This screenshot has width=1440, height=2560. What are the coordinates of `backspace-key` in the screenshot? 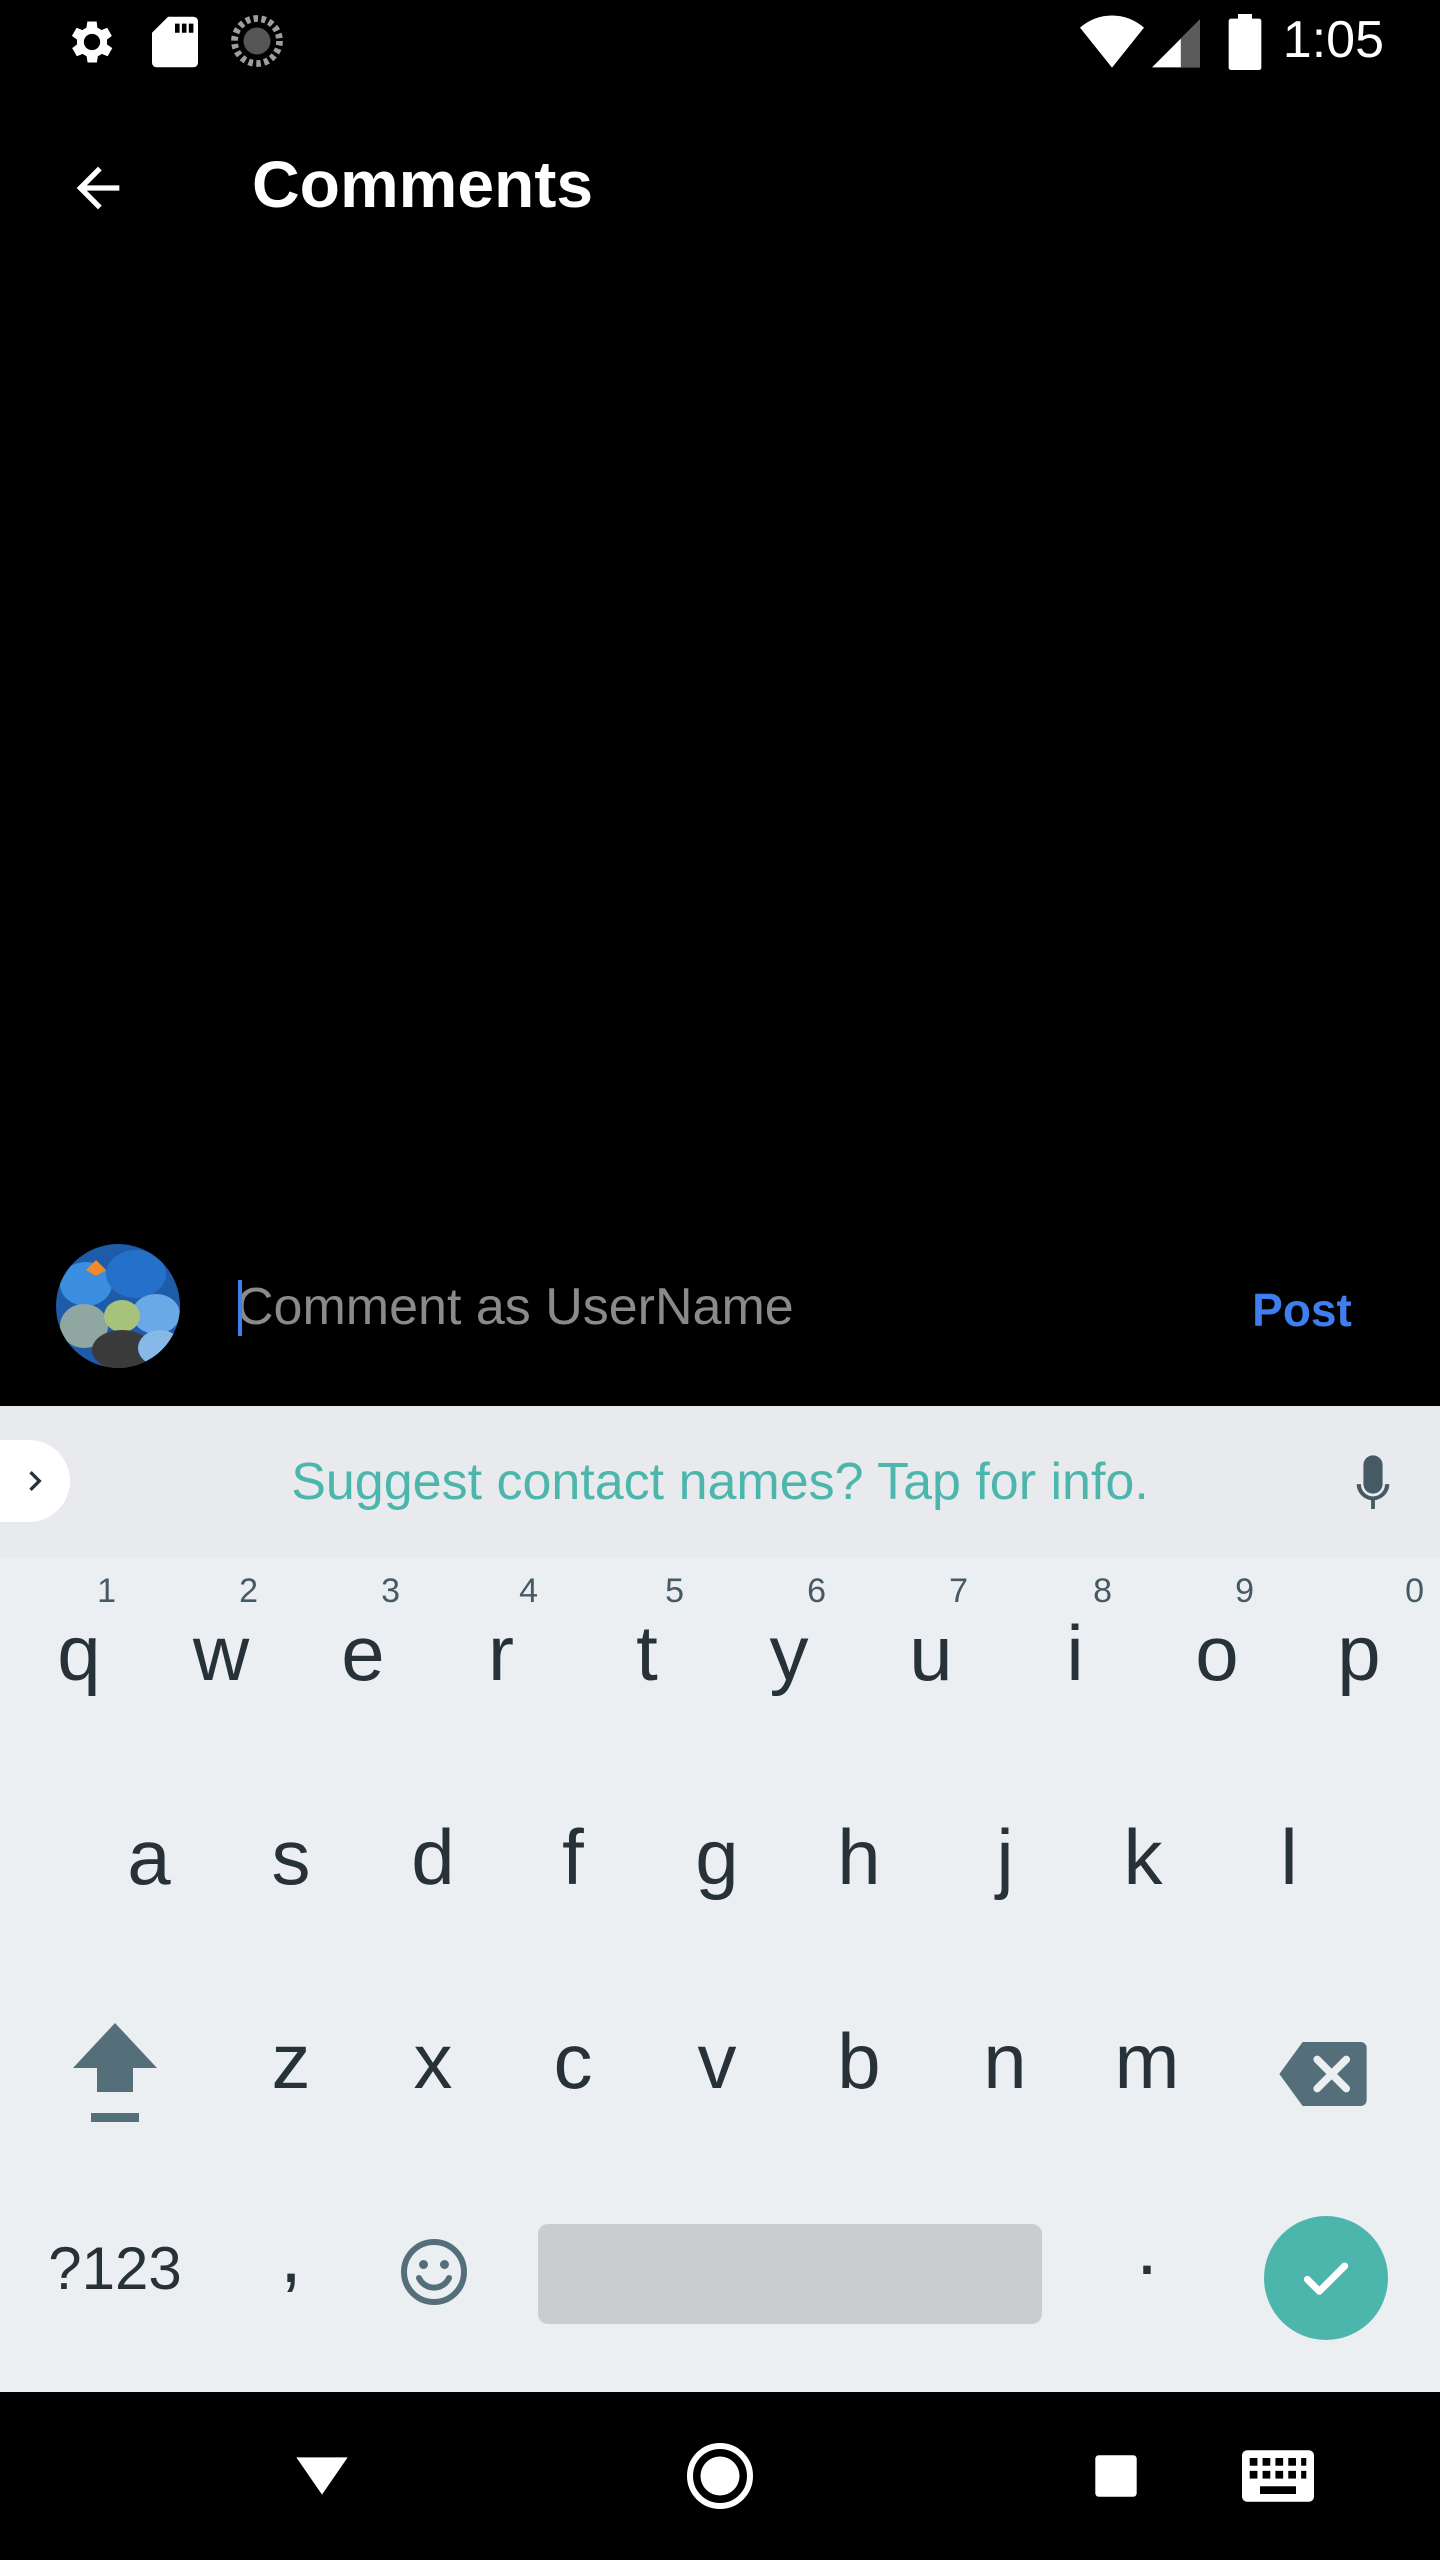 It's located at (1325, 2056).